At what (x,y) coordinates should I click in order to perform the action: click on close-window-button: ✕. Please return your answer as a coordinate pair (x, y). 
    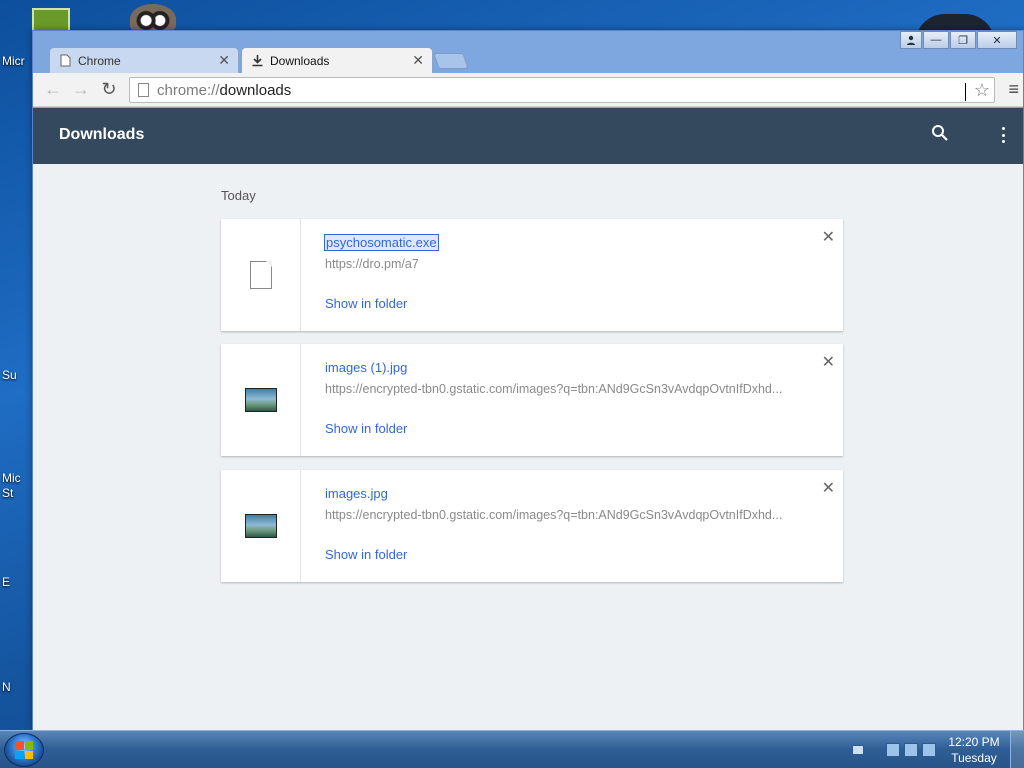
    Looking at the image, I should click on (997, 40).